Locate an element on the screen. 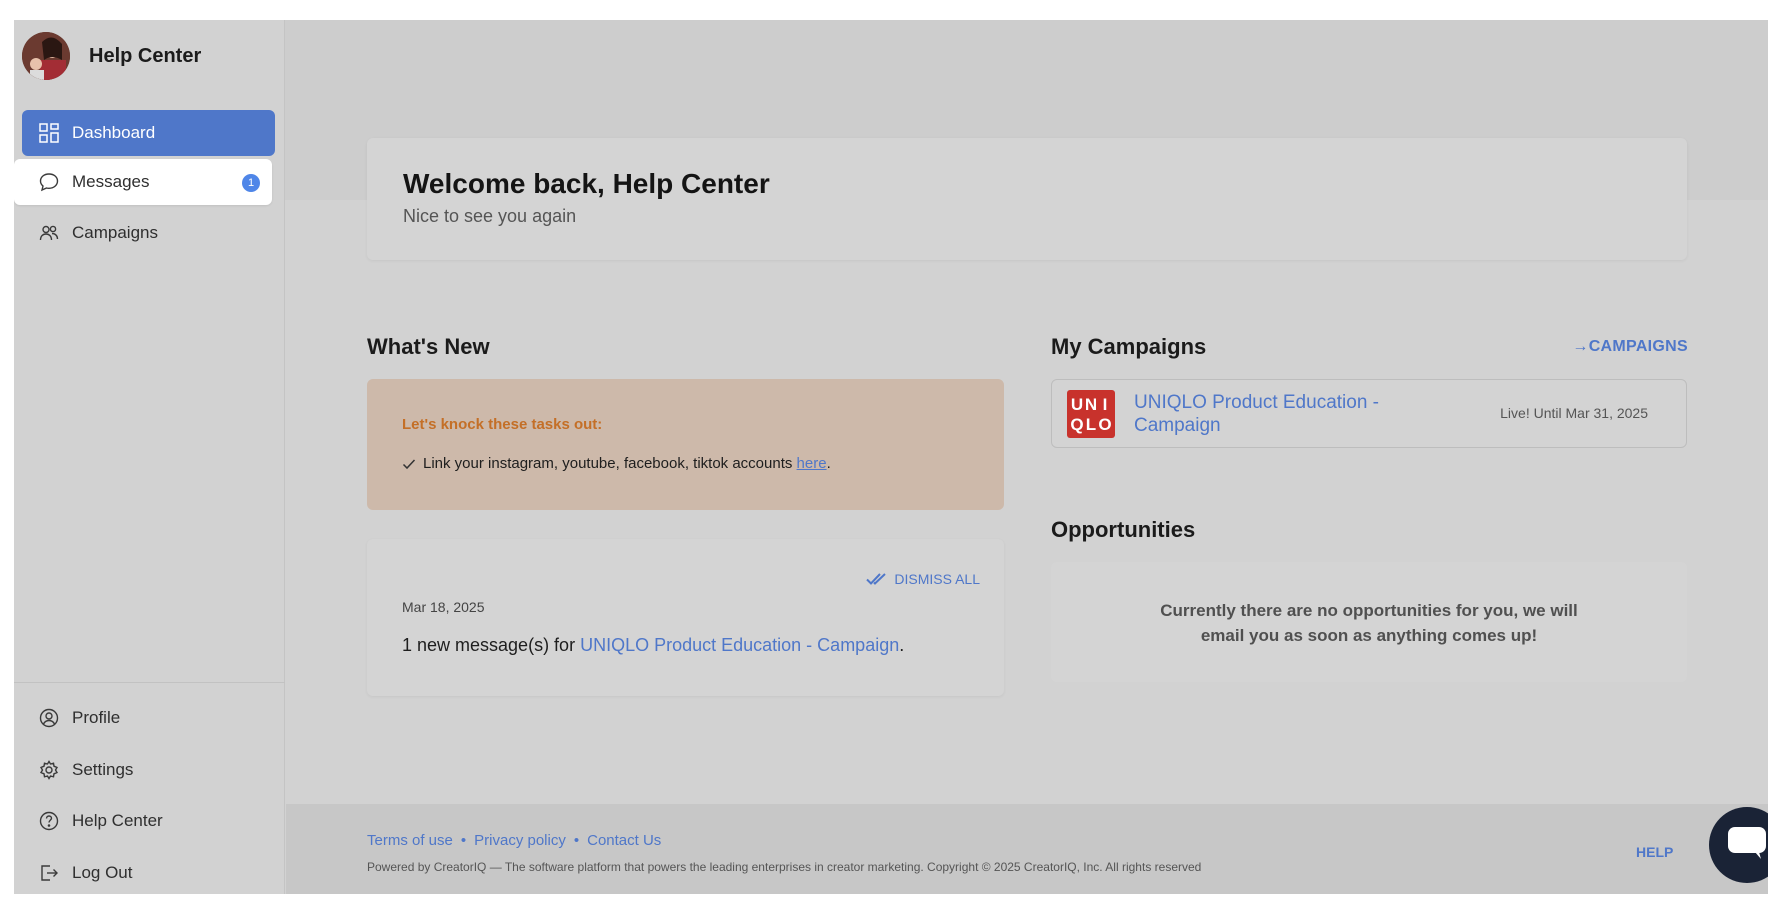 The height and width of the screenshot is (912, 1782). unread-badge: 1 is located at coordinates (251, 183).